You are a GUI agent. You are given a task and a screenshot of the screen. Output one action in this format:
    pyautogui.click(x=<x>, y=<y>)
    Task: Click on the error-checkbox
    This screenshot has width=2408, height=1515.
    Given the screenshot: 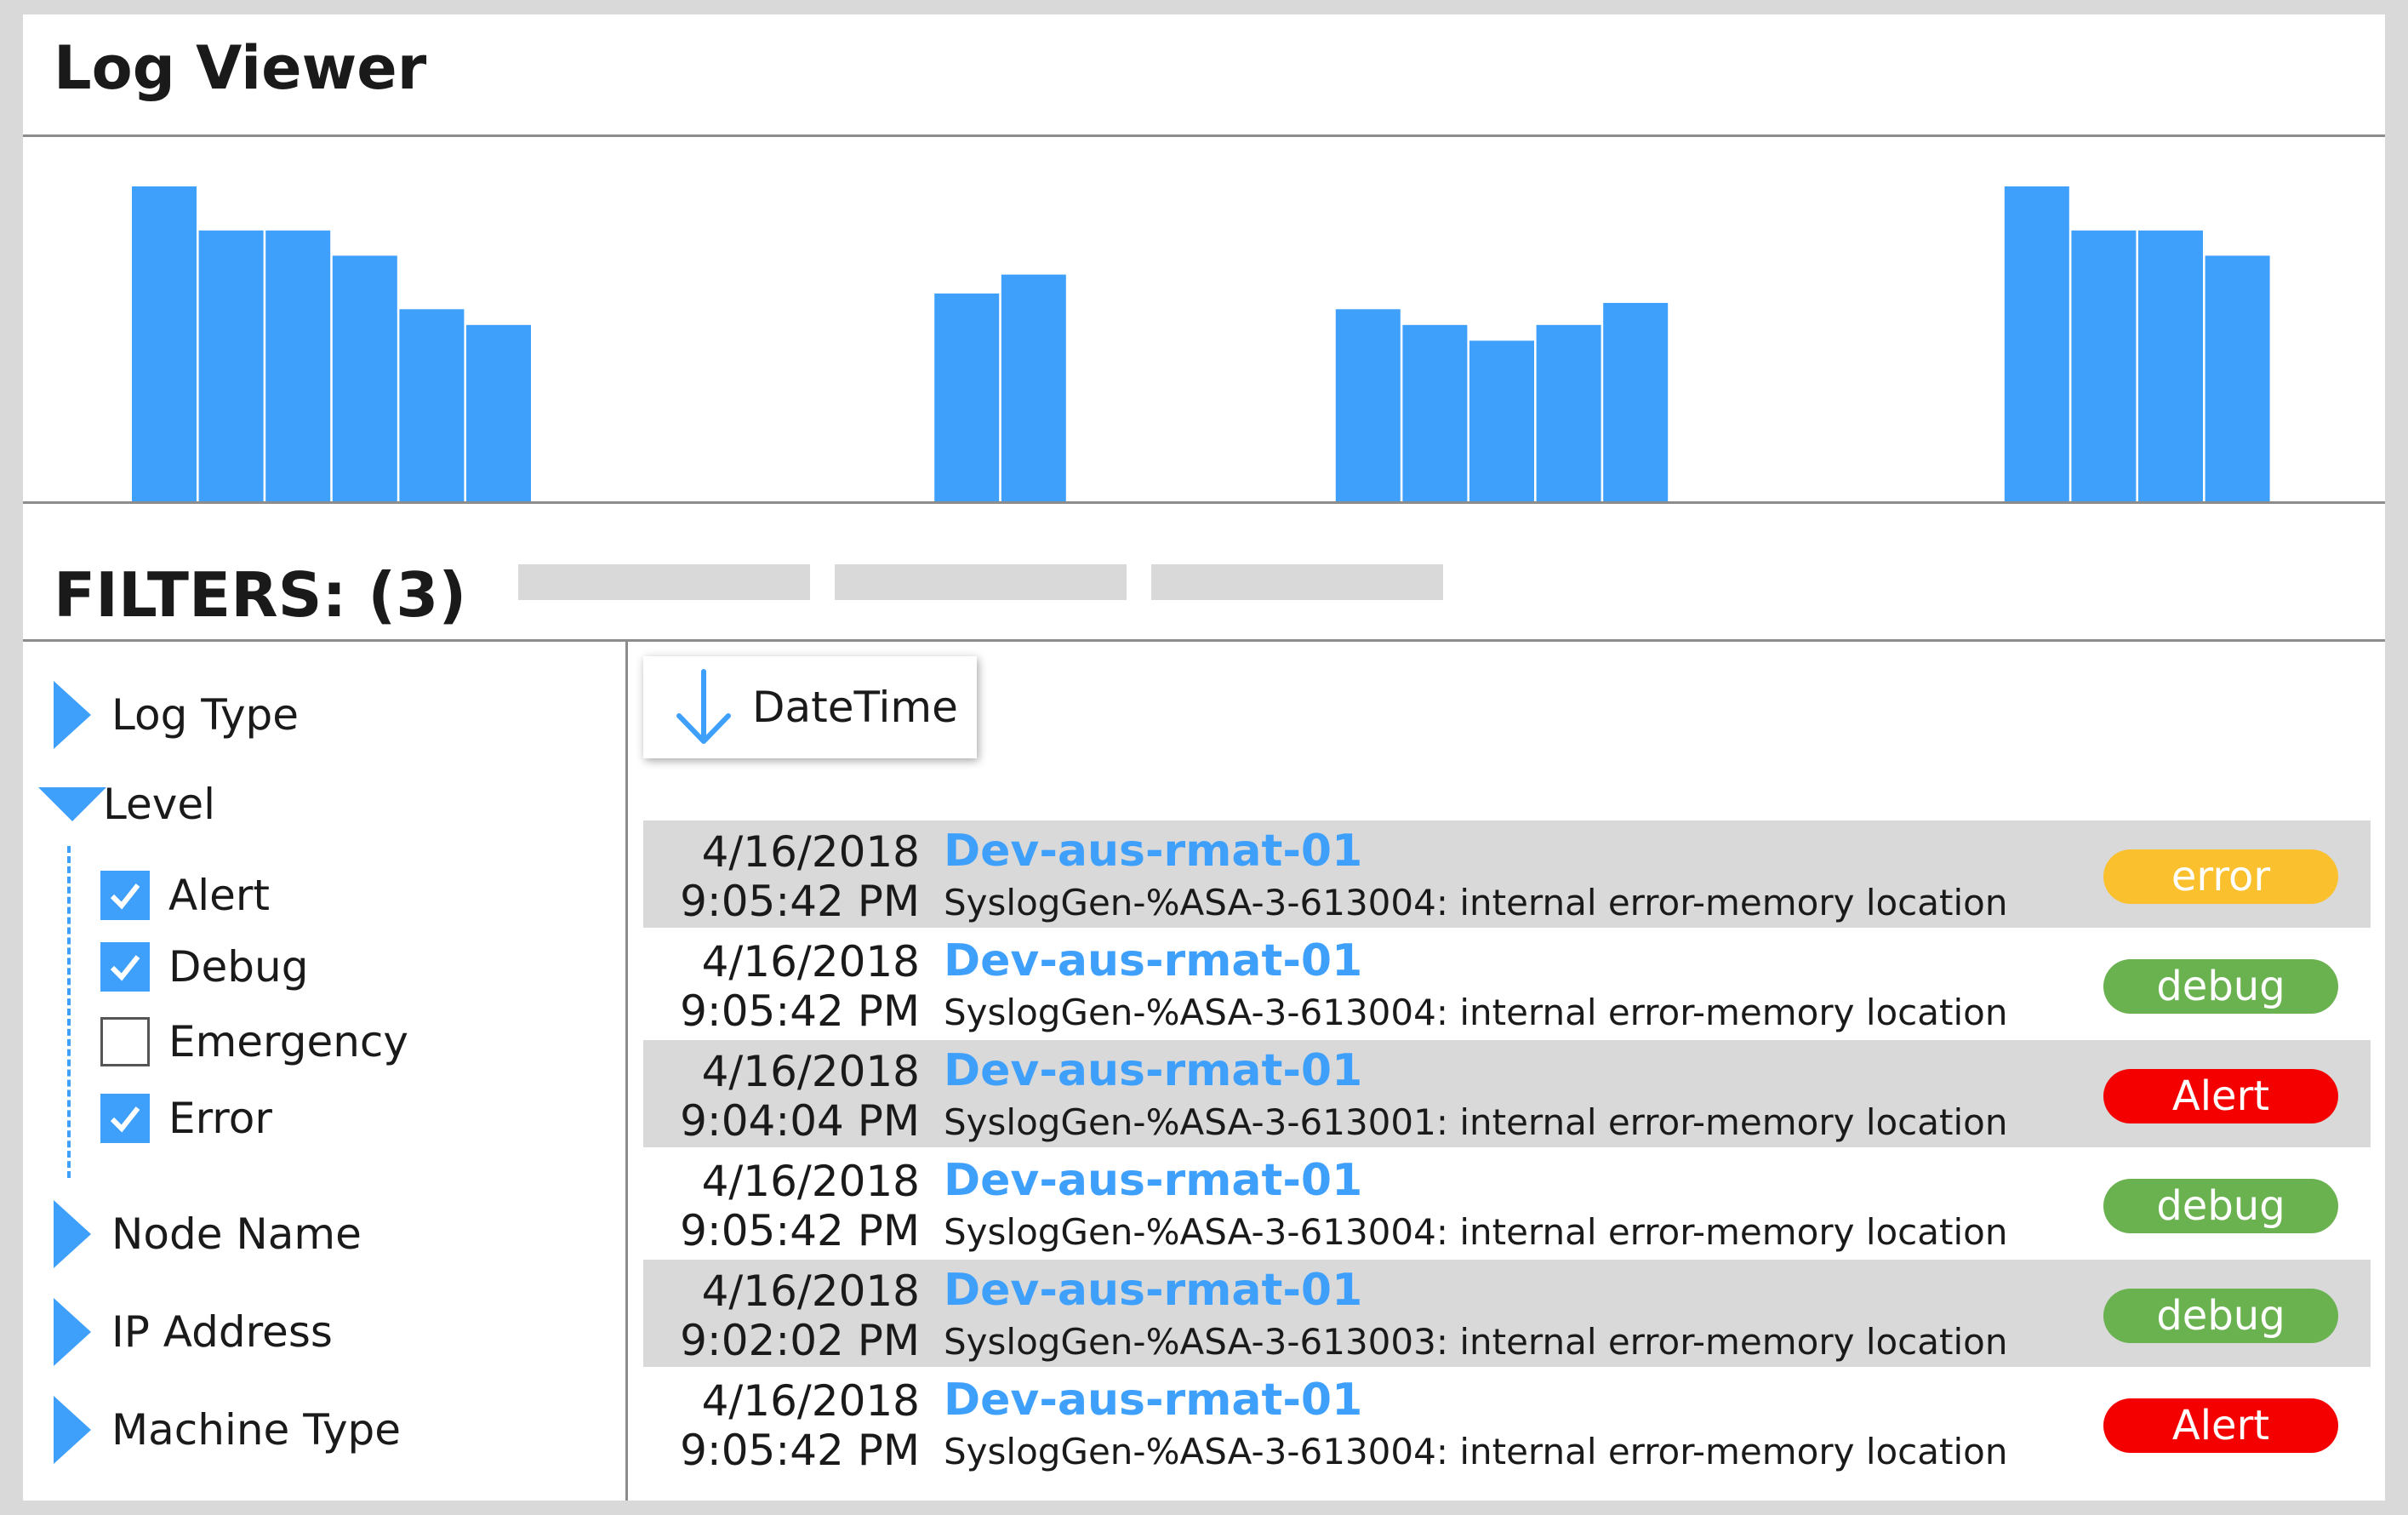 What is the action you would take?
    pyautogui.click(x=125, y=1118)
    